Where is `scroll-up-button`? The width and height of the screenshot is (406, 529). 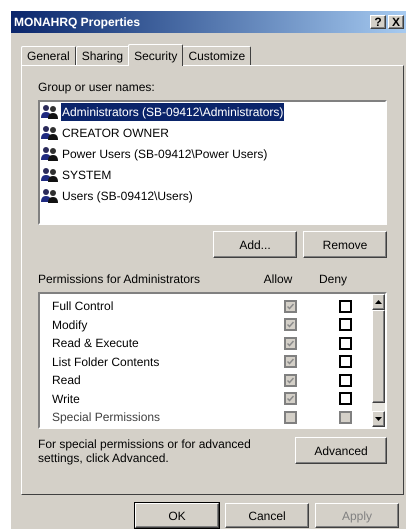 scroll-up-button is located at coordinates (378, 302).